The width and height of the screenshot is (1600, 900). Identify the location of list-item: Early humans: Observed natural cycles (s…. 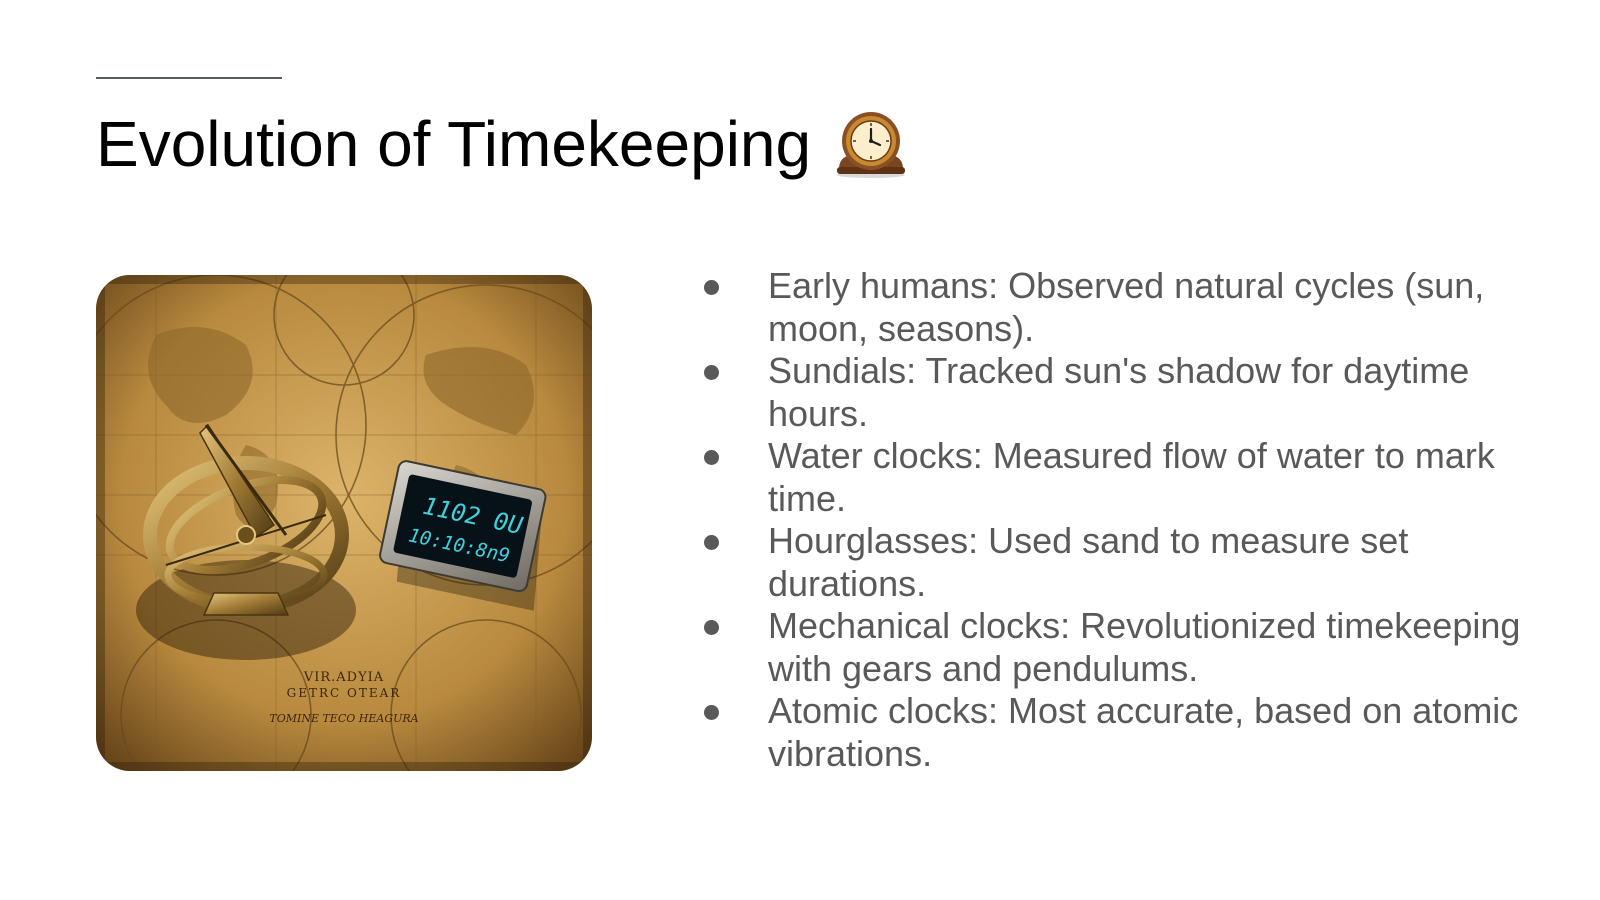
(1115, 307).